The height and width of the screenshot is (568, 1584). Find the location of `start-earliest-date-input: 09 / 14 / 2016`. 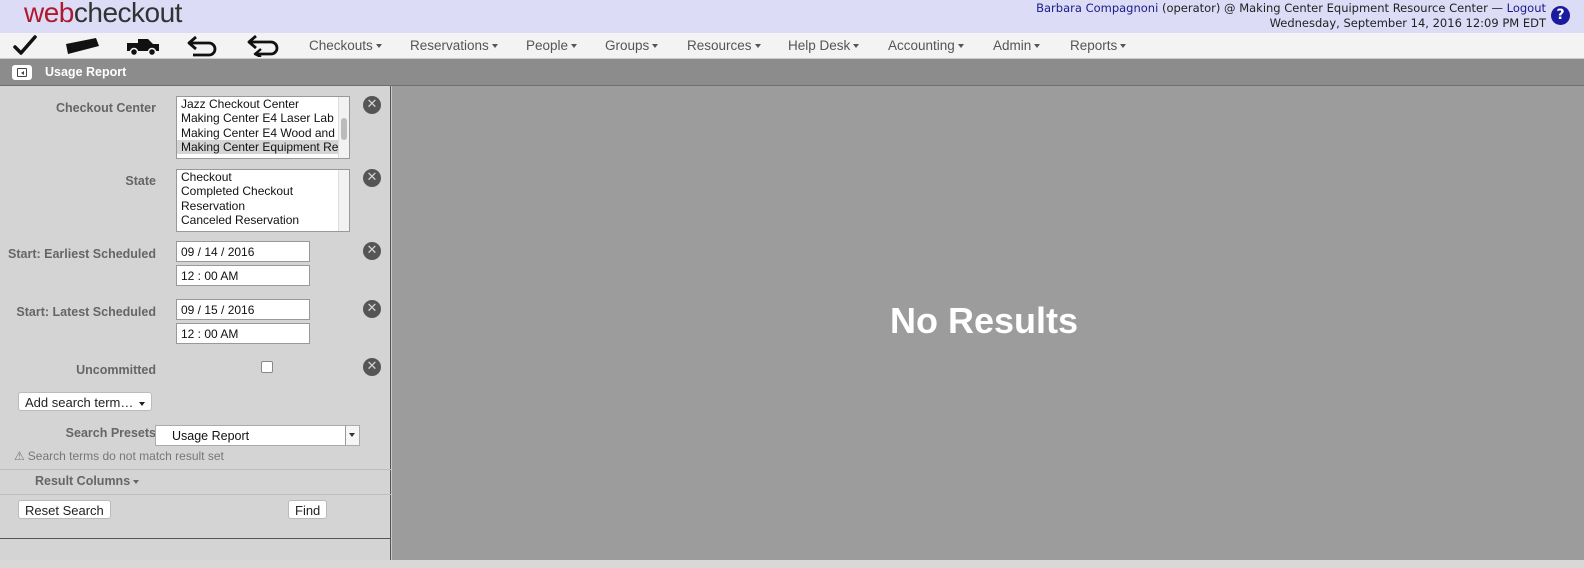

start-earliest-date-input: 09 / 14 / 2016 is located at coordinates (243, 251).